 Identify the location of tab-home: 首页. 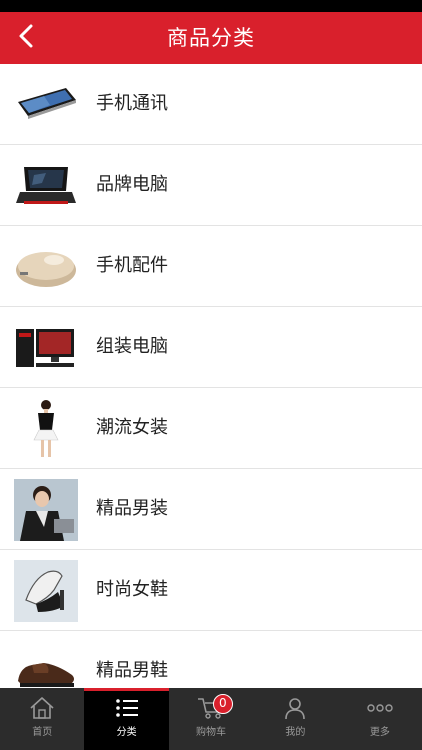
(42, 719).